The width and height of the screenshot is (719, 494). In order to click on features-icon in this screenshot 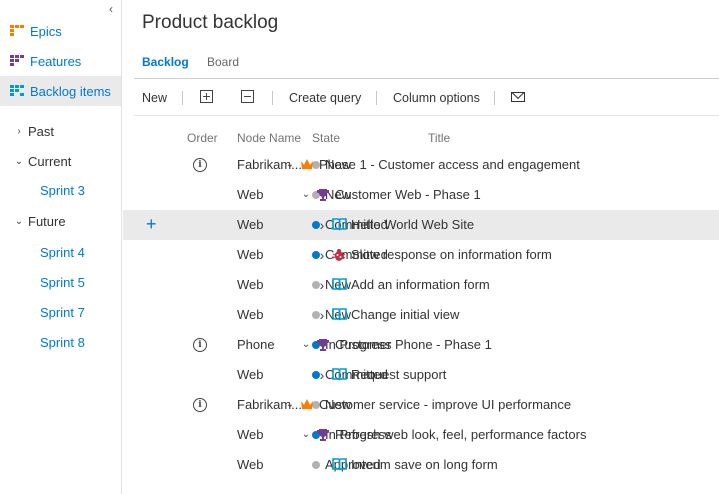, I will do `click(17, 61)`.